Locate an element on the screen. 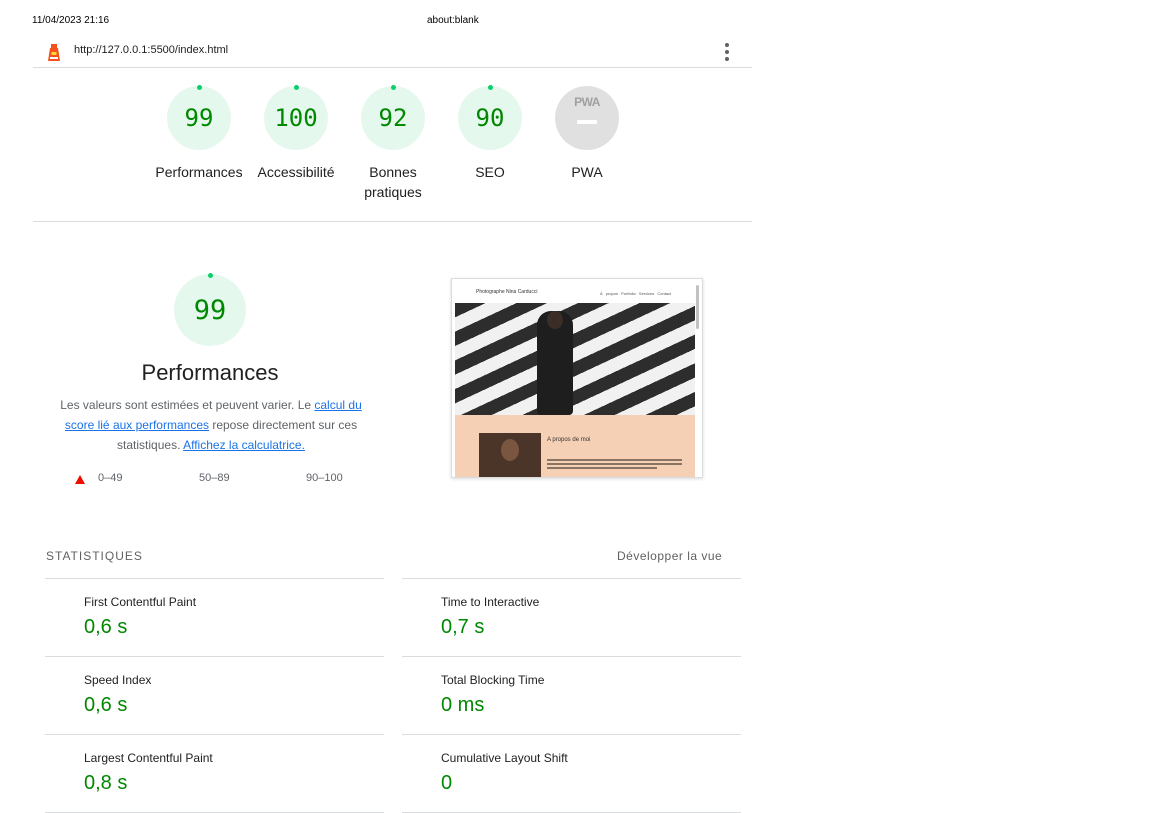 Image resolution: width=1152 pixels, height=813 pixels. thumb-site-nav: À propos Portfolio Services Contact is located at coordinates (636, 293).